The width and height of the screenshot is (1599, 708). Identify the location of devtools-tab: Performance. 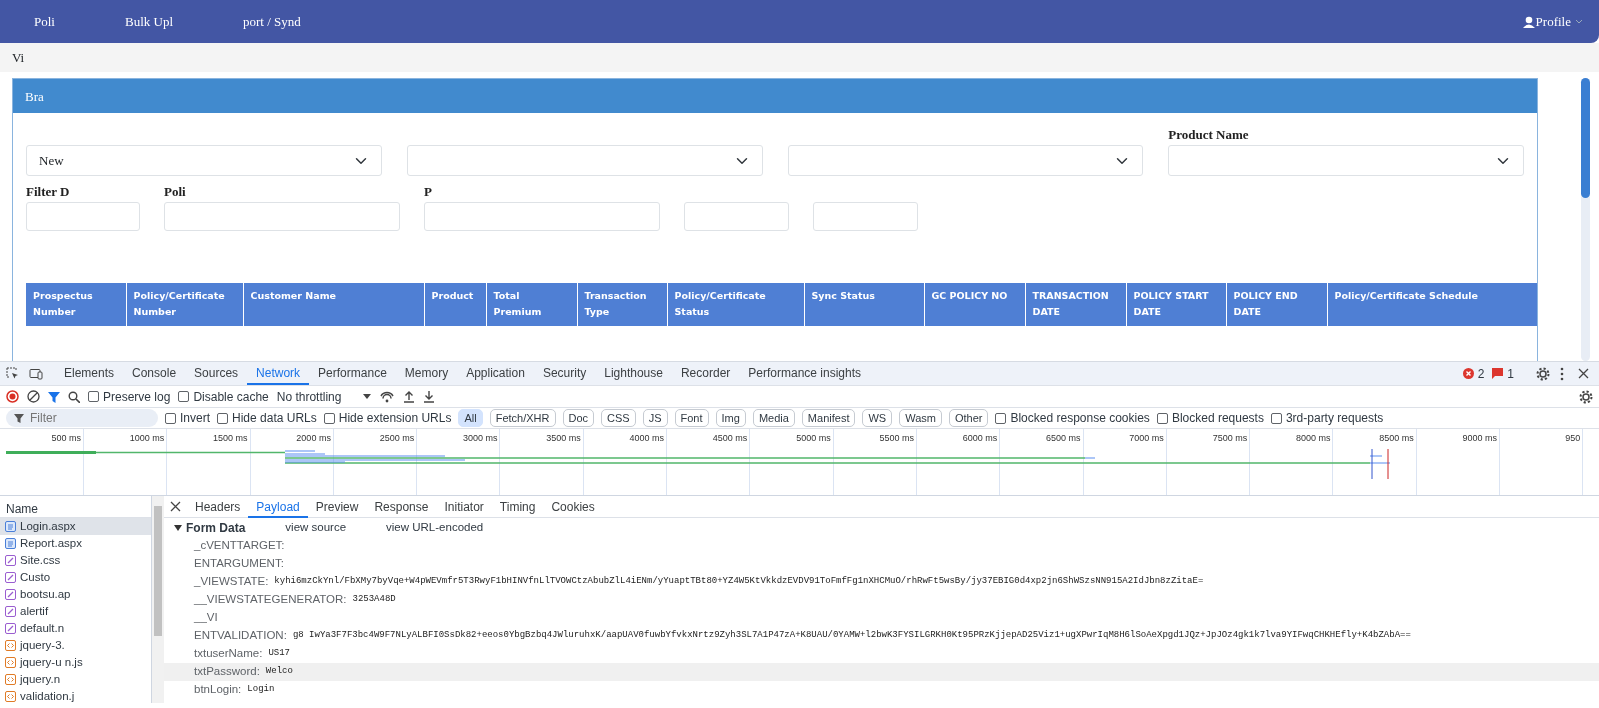
(352, 373).